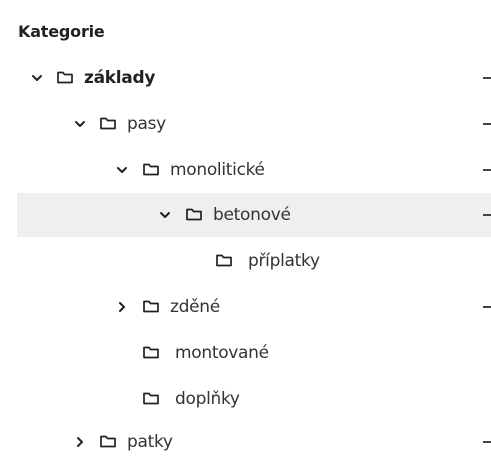 The height and width of the screenshot is (464, 491). I want to click on panel-title: Kategorie, so click(61, 31).